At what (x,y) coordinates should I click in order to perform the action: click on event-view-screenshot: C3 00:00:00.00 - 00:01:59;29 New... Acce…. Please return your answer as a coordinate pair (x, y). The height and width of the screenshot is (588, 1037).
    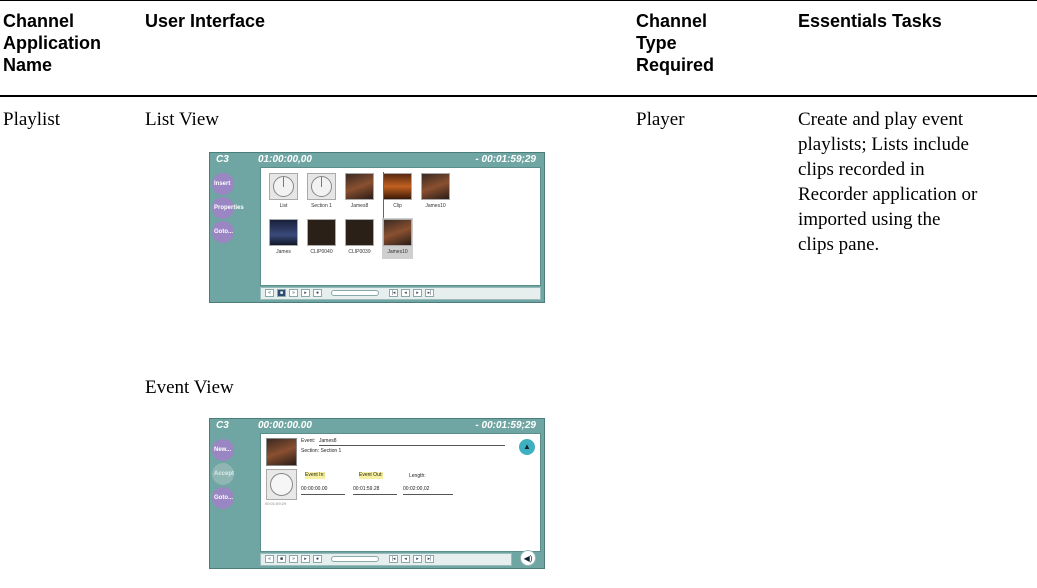
    Looking at the image, I should click on (377, 493).